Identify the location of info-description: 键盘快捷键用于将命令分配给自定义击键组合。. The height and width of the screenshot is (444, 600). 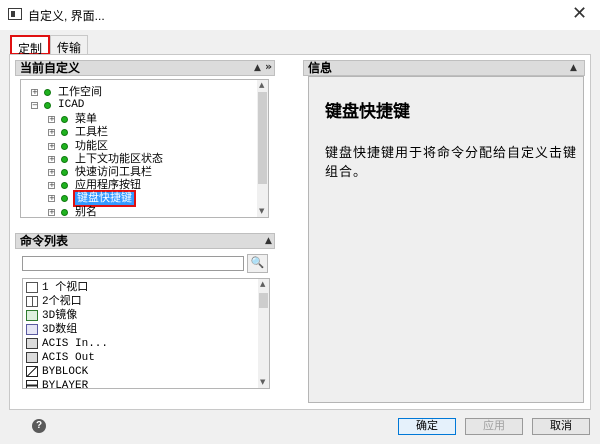
(451, 162).